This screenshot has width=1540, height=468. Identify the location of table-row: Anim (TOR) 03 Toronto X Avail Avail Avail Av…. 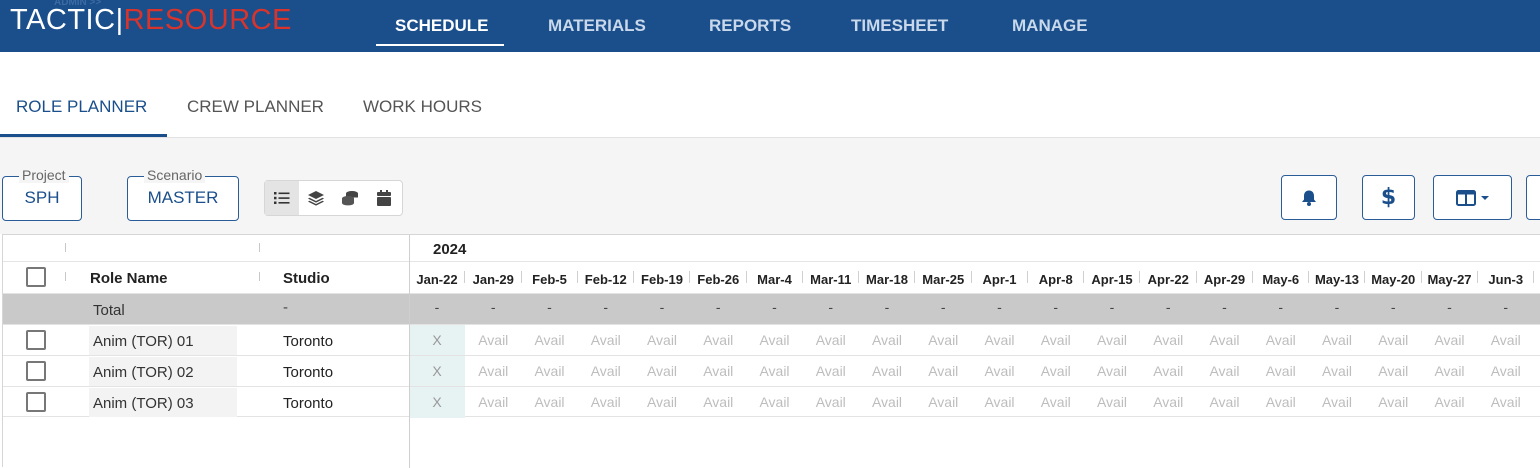
(771, 402).